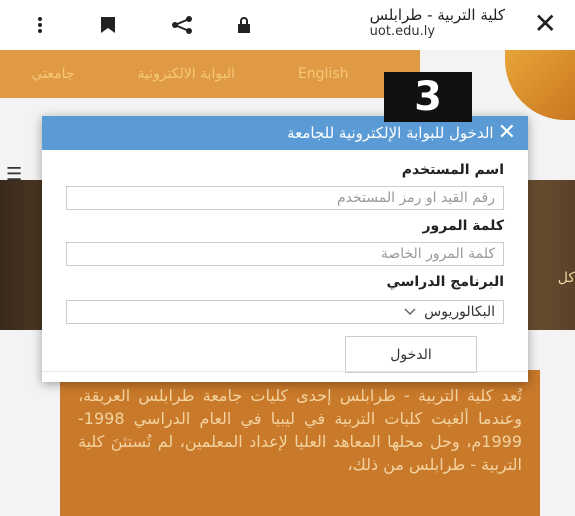 The width and height of the screenshot is (575, 516). What do you see at coordinates (452, 170) in the screenshot?
I see `username-label: اسم المستخدم` at bounding box center [452, 170].